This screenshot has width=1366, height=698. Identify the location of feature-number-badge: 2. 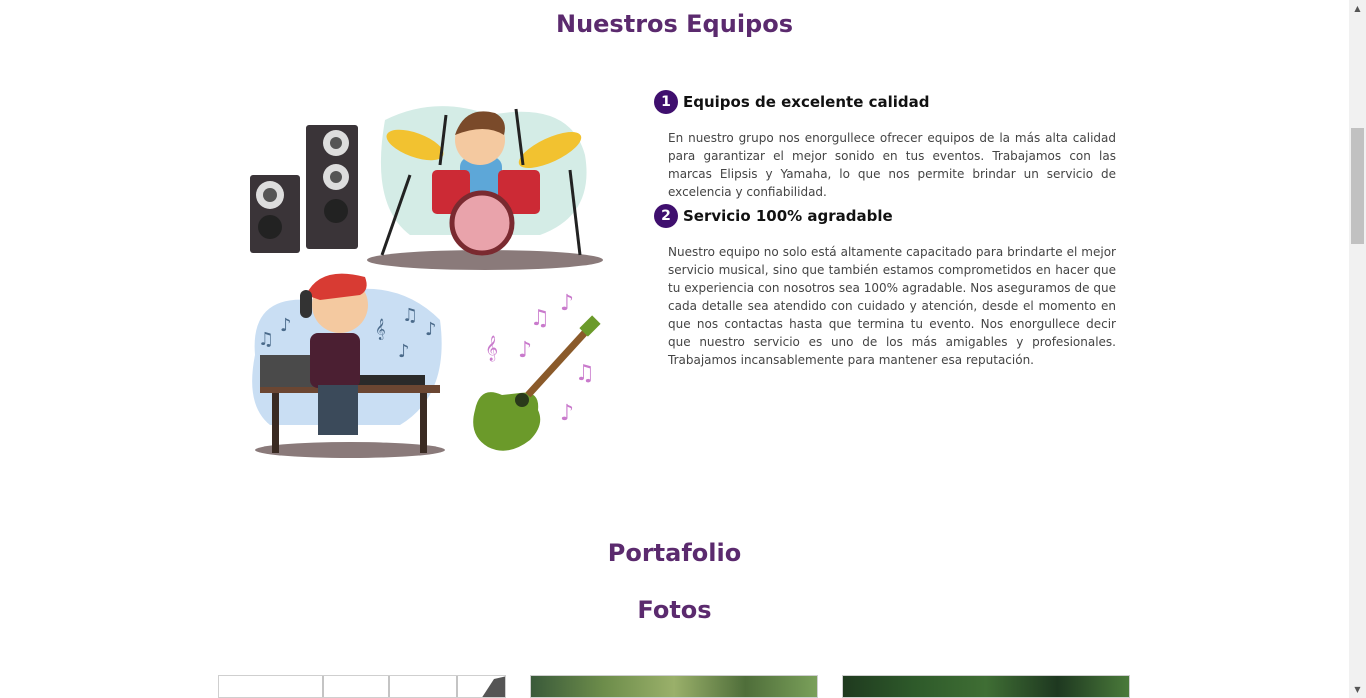
(666, 216).